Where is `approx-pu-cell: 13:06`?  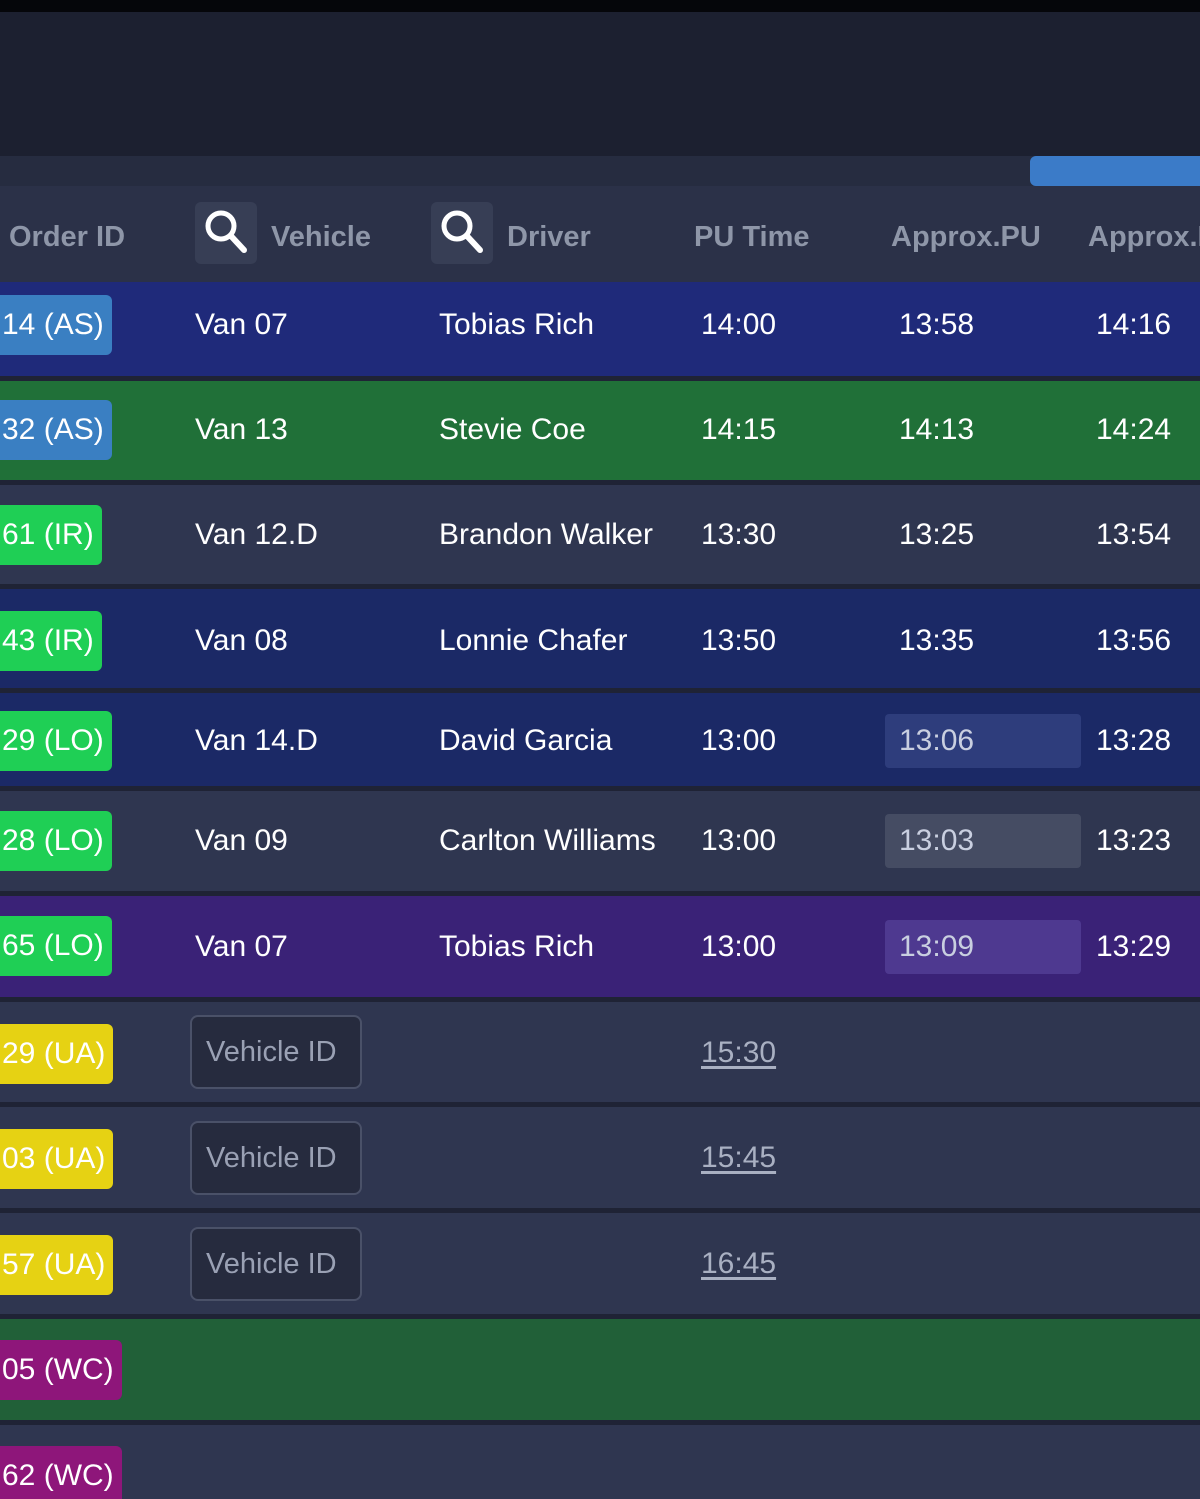
approx-pu-cell: 13:06 is located at coordinates (936, 741).